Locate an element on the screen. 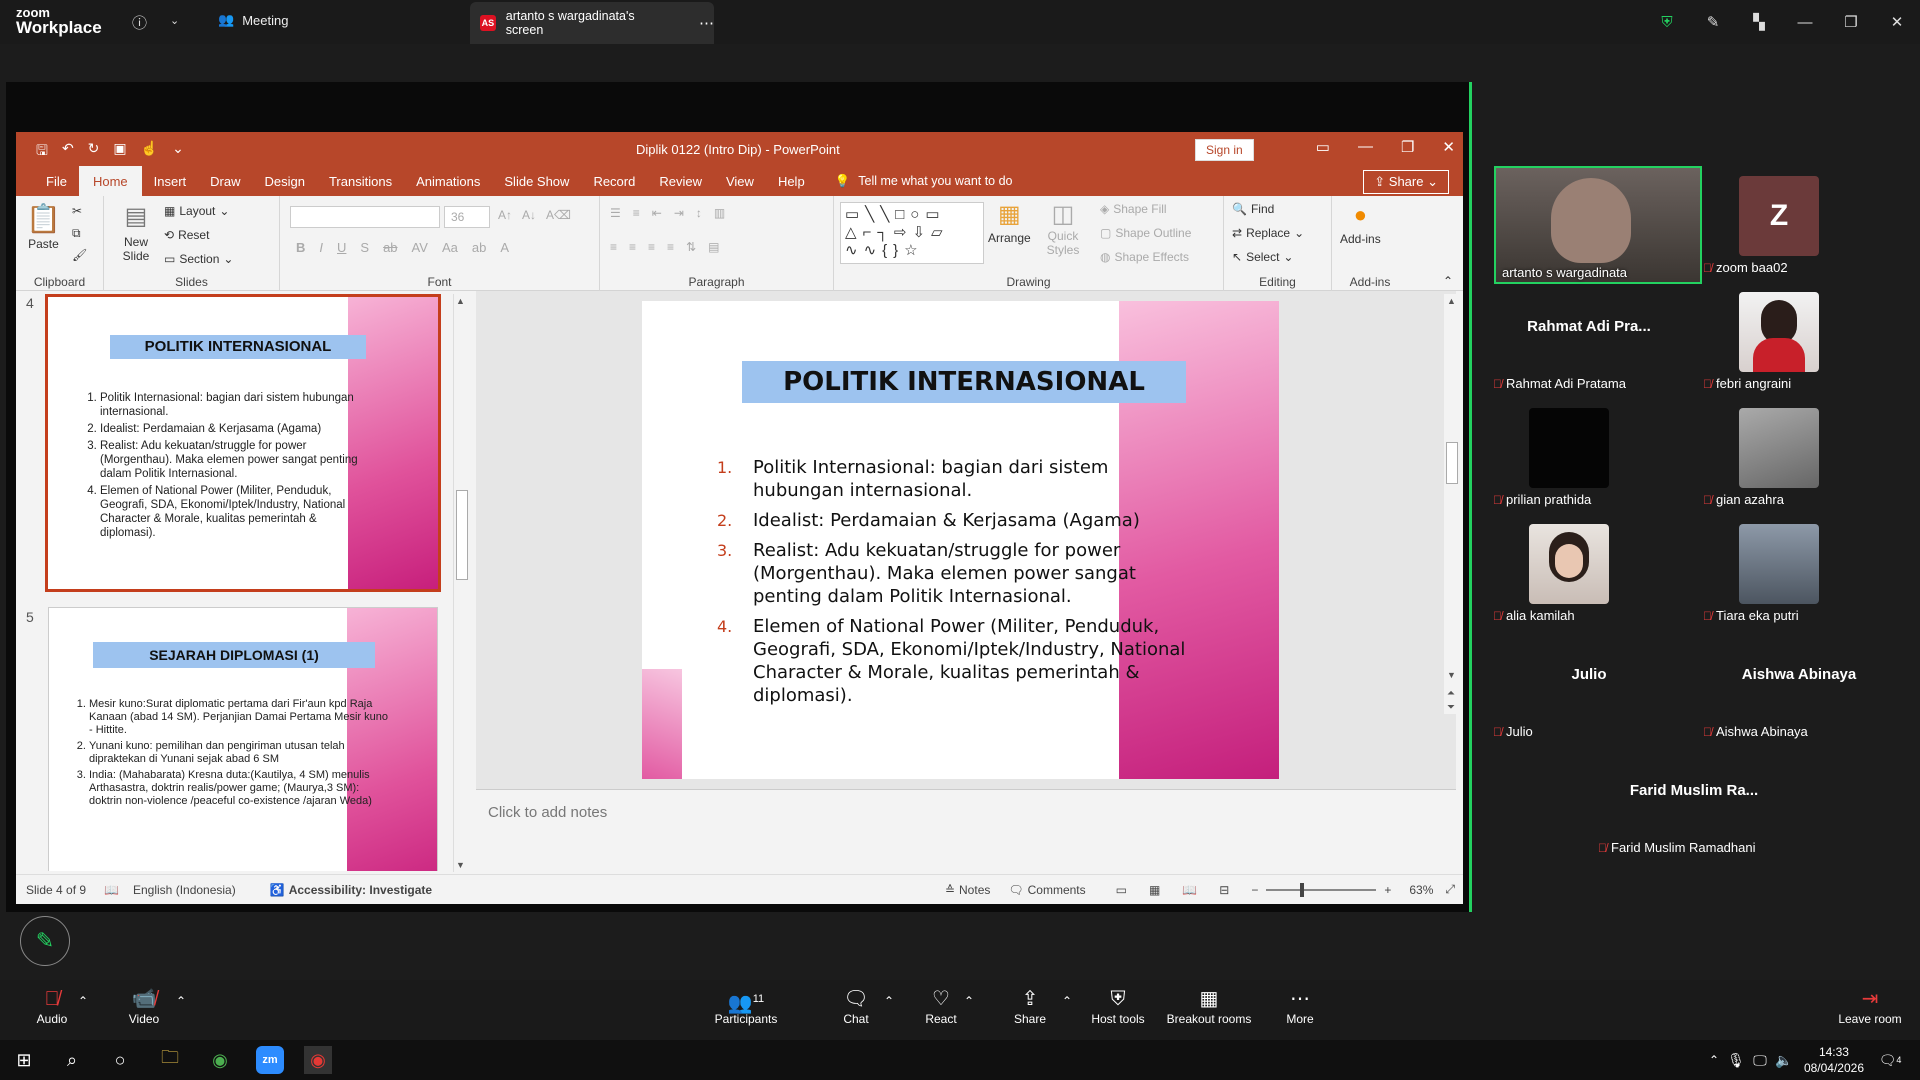 Image resolution: width=1920 pixels, height=1080 pixels. align-center-icon: ≡ is located at coordinates (632, 247).